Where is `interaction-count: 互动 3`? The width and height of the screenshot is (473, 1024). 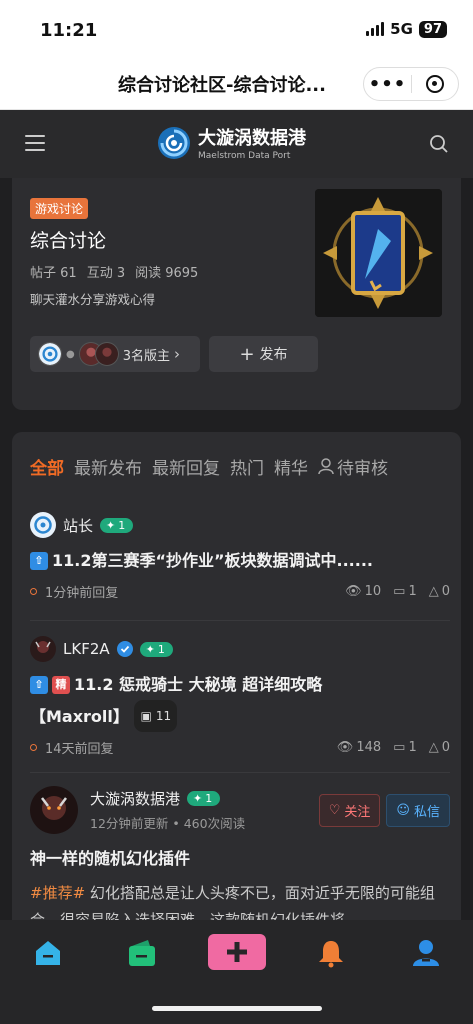 interaction-count: 互动 3 is located at coordinates (106, 273).